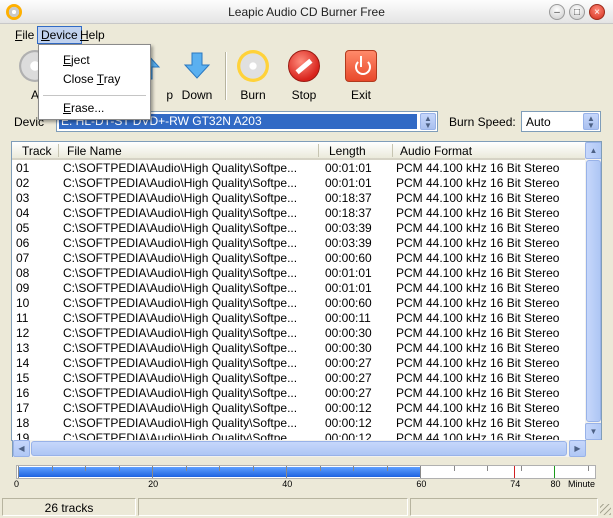  I want to click on scale-label: 40, so click(287, 484).